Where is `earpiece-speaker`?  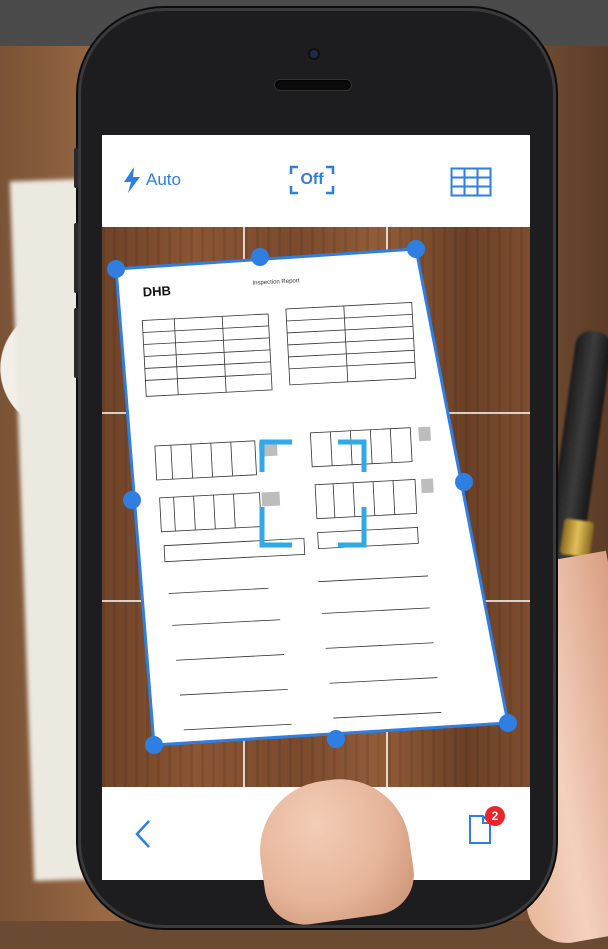 earpiece-speaker is located at coordinates (313, 85).